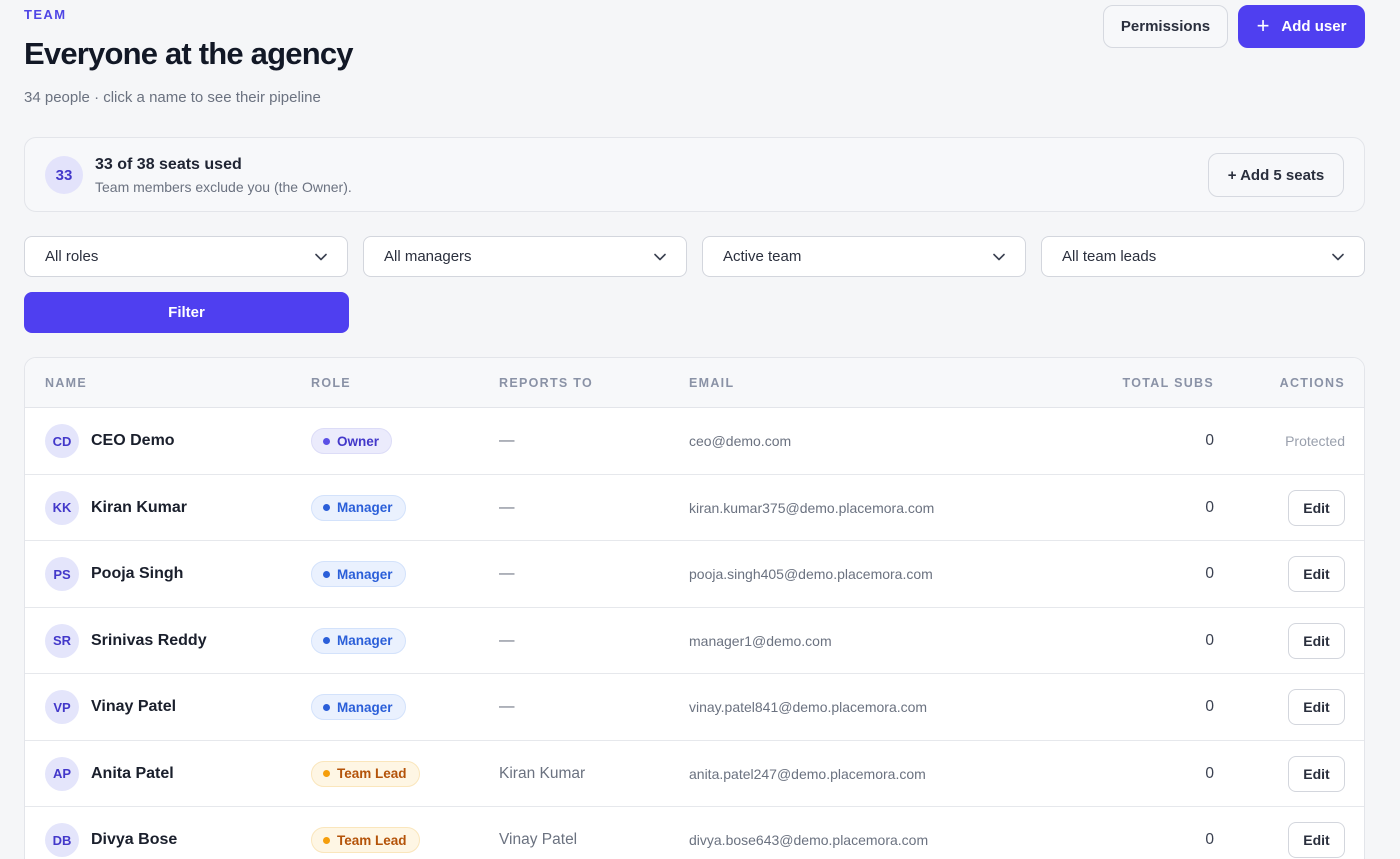 Image resolution: width=1400 pixels, height=859 pixels. I want to click on avatar: CD, so click(62, 441).